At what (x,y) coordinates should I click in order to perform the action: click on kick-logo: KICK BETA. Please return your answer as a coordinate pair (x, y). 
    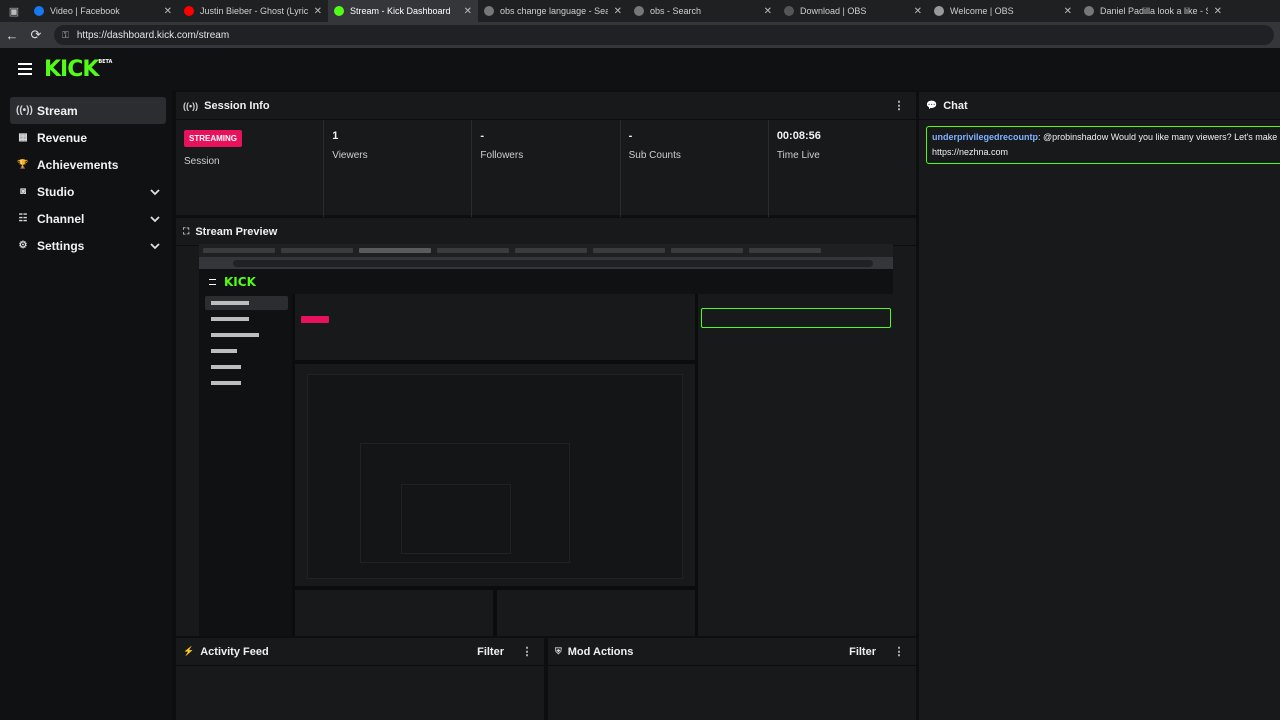
    Looking at the image, I should click on (78, 69).